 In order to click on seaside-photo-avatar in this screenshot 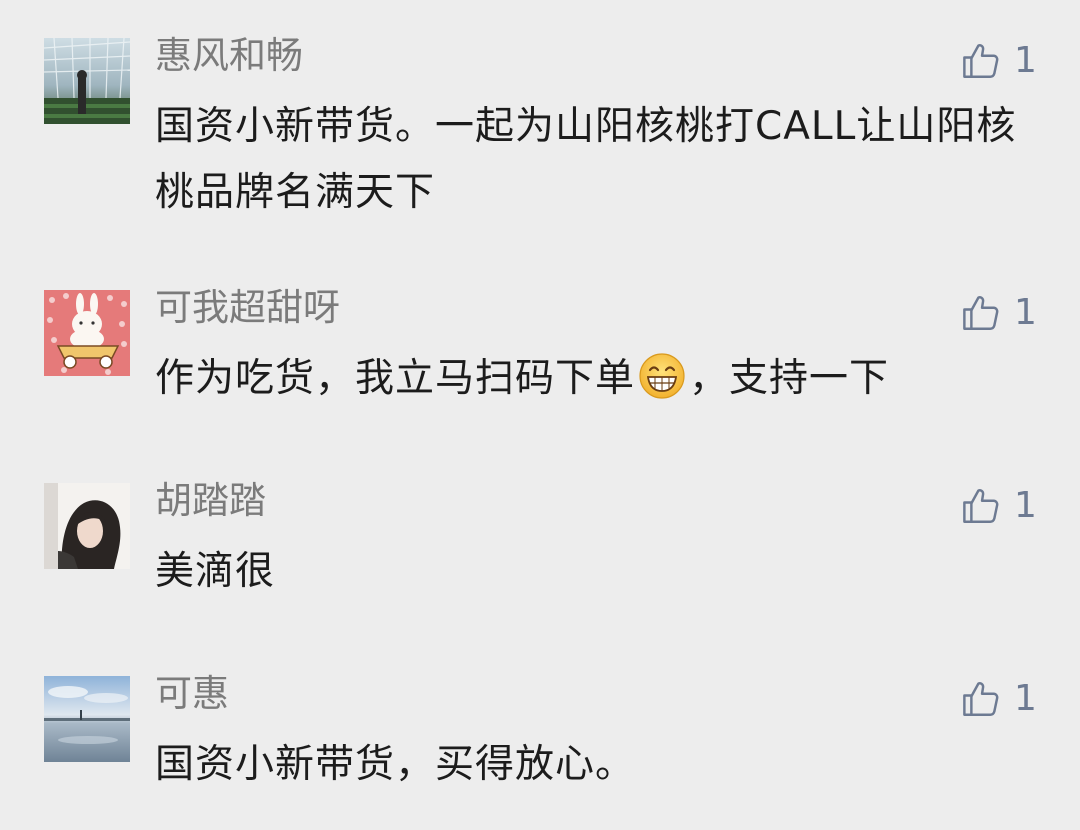, I will do `click(87, 719)`.